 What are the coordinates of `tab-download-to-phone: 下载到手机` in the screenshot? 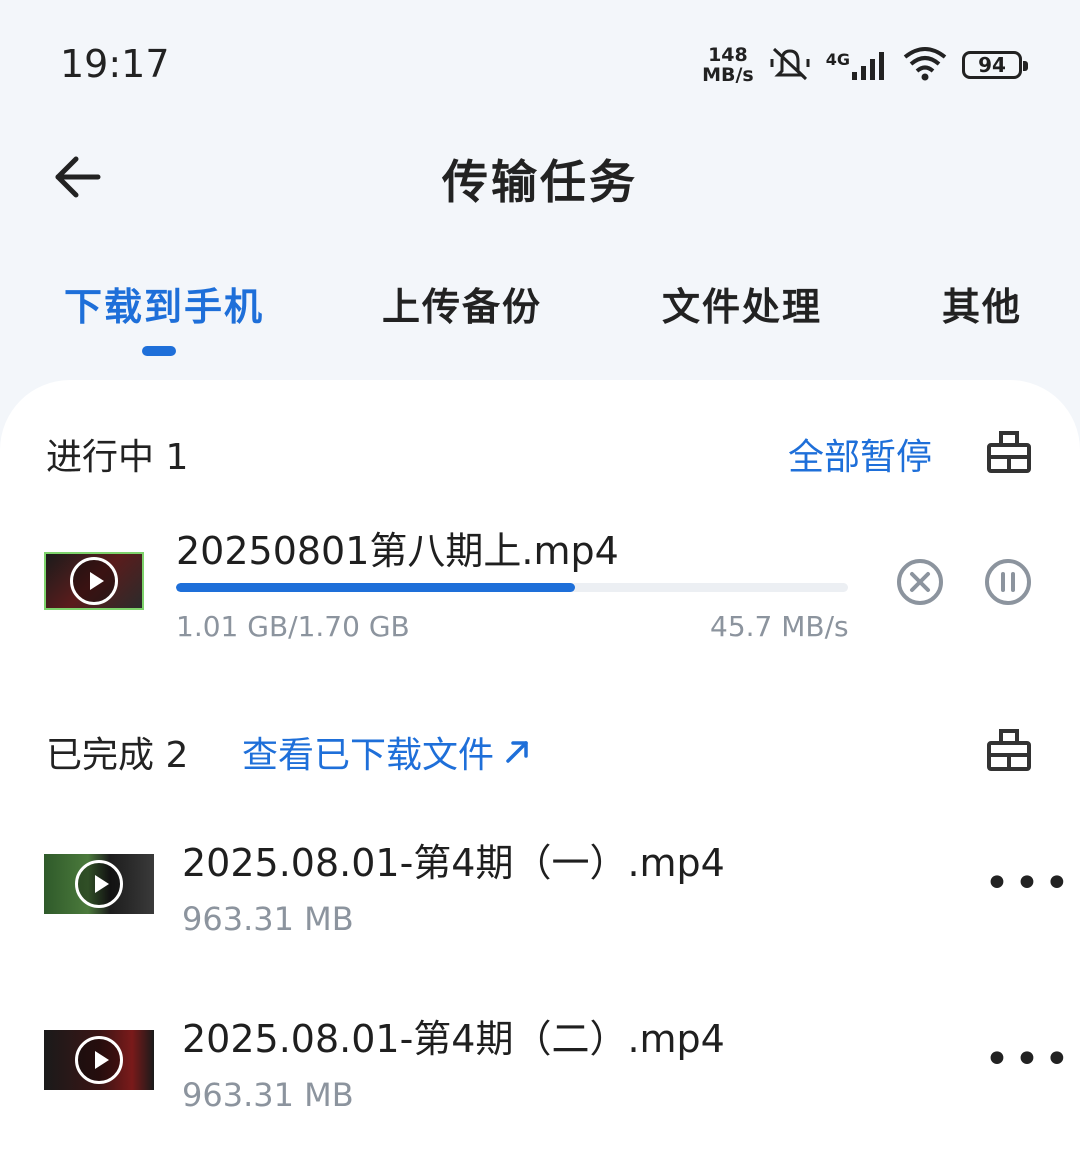 It's located at (164, 303).